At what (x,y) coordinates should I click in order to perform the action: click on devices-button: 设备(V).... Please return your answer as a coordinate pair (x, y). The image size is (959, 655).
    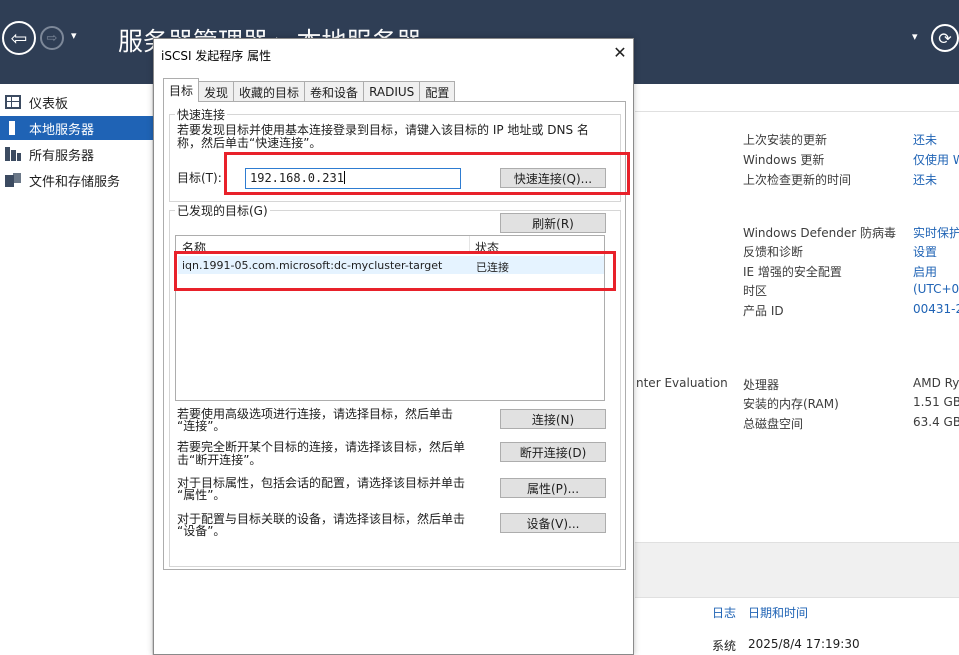
    Looking at the image, I should click on (553, 523).